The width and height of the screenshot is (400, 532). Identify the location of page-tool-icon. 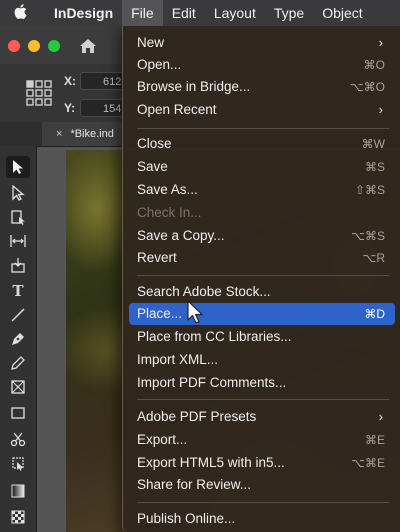
(18, 217).